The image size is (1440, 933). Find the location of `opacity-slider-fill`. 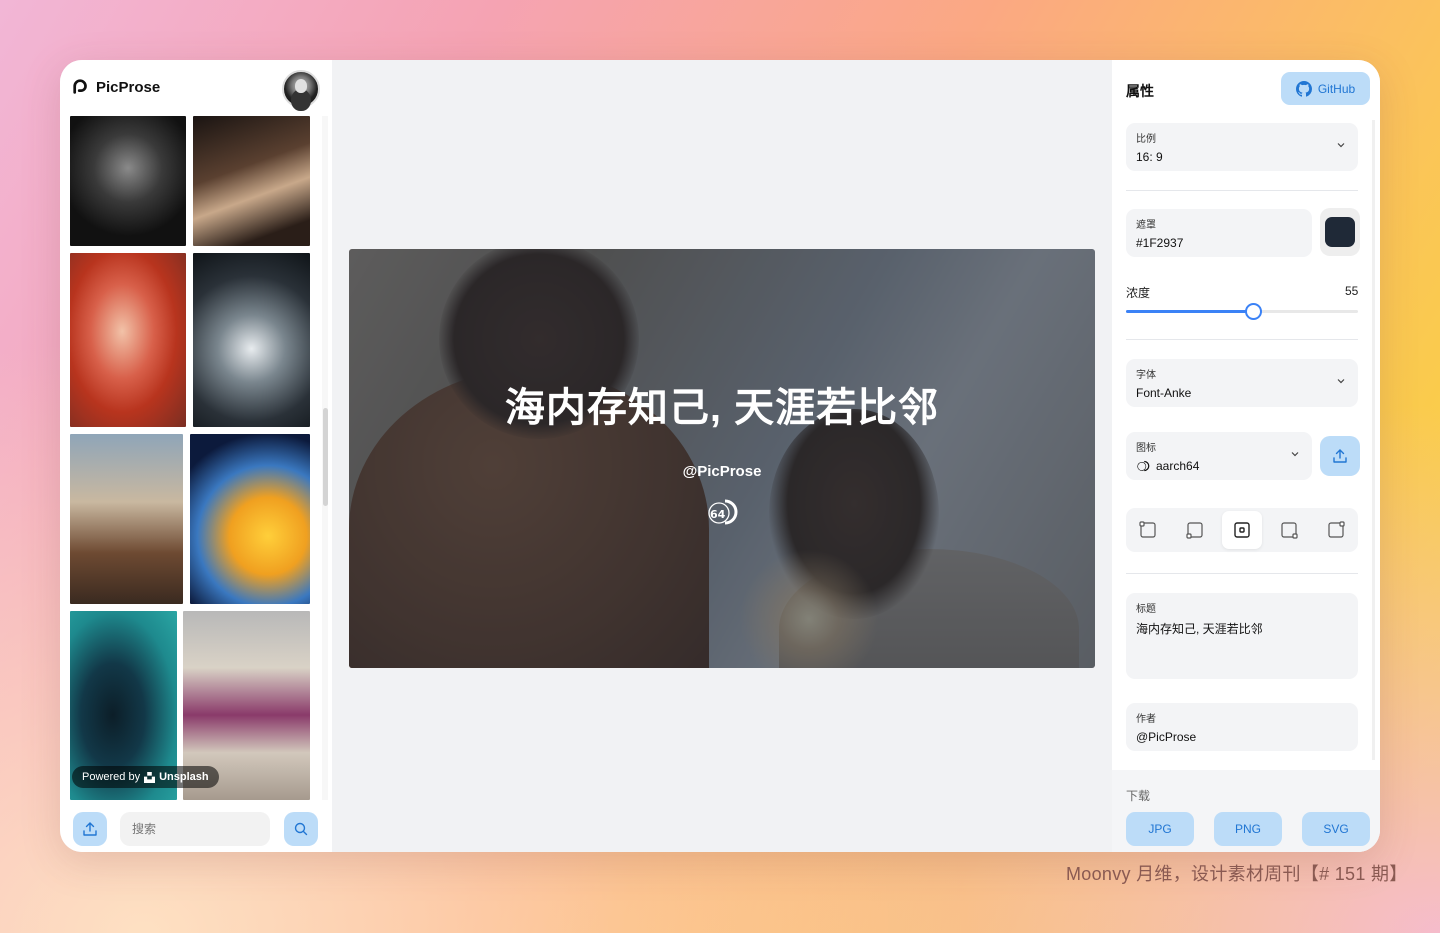

opacity-slider-fill is located at coordinates (1190, 311).